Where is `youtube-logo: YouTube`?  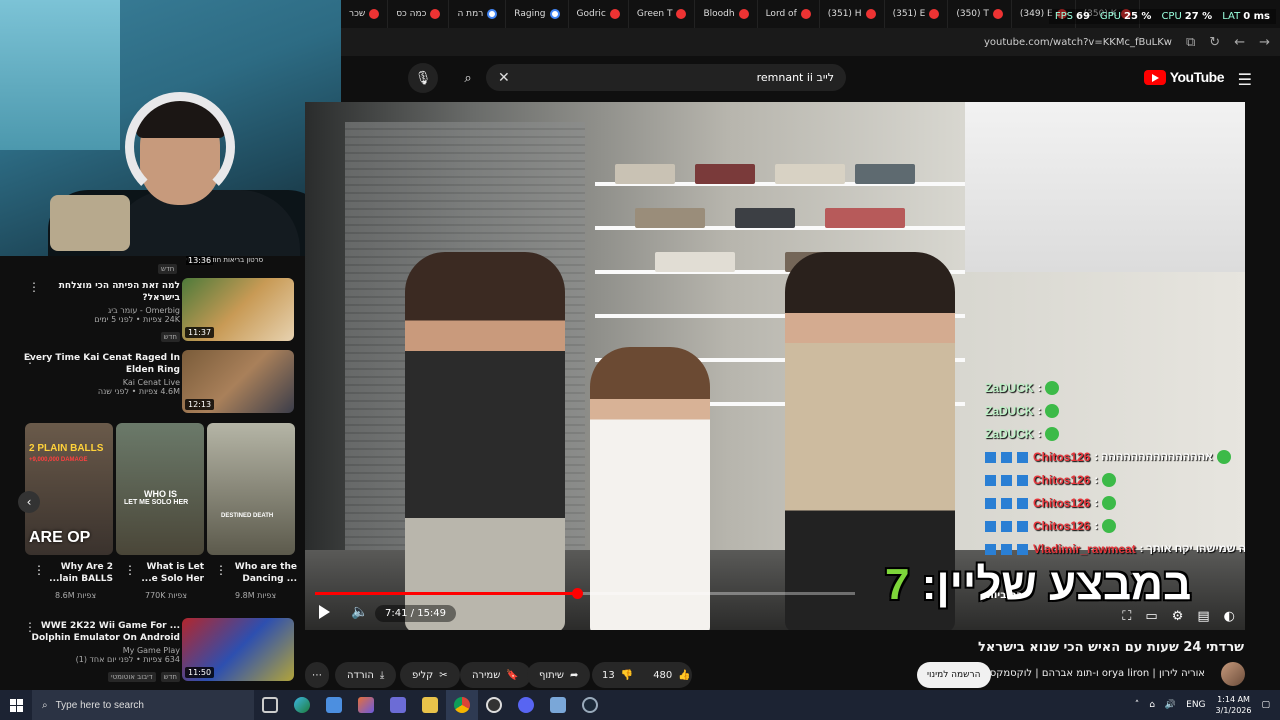 youtube-logo: YouTube is located at coordinates (1184, 77).